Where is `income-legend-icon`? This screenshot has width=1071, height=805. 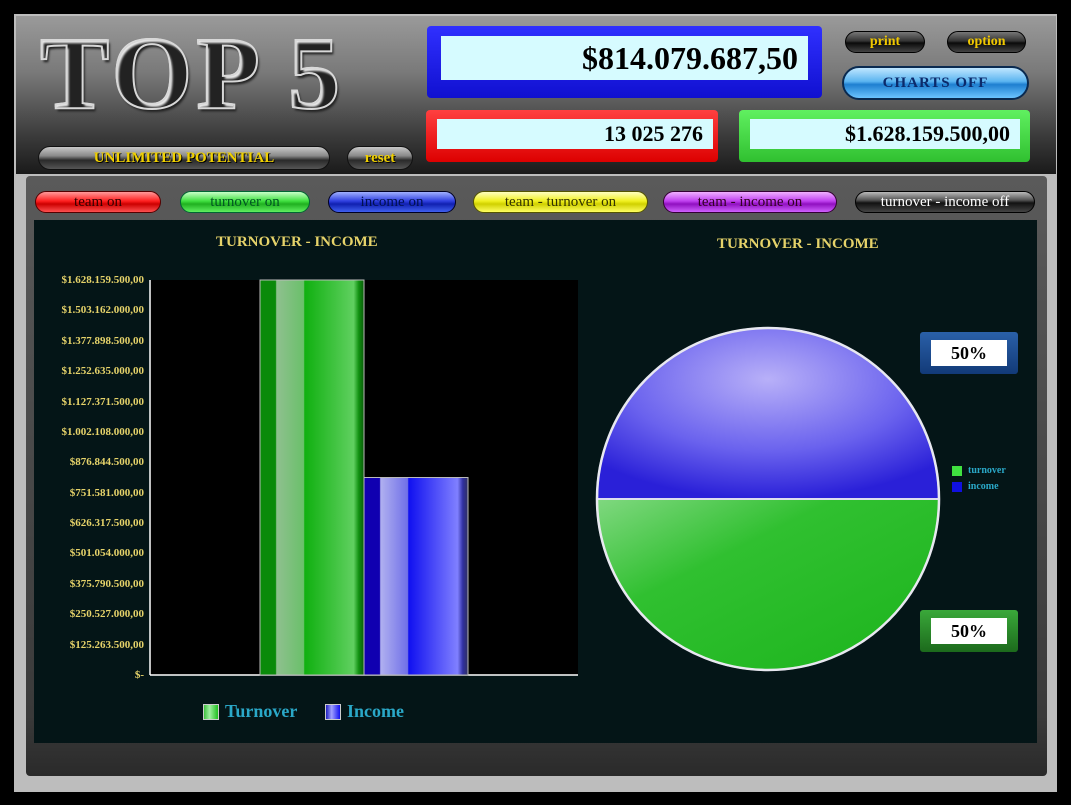 income-legend-icon is located at coordinates (957, 486).